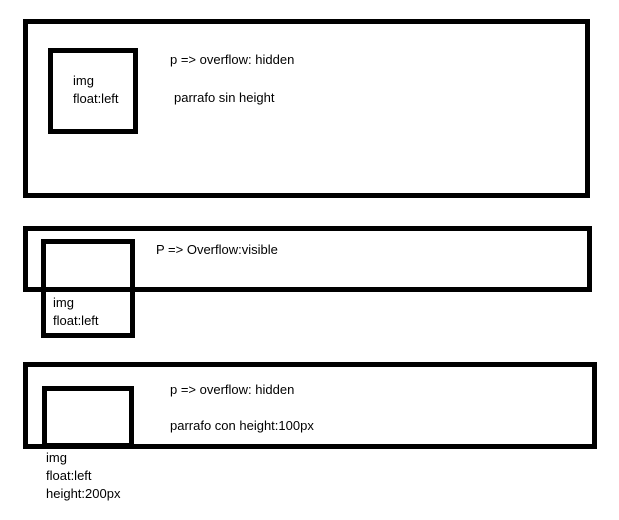  Describe the element at coordinates (232, 389) in the screenshot. I see `panel-3-rule-text: p => overflow: hidden` at that location.